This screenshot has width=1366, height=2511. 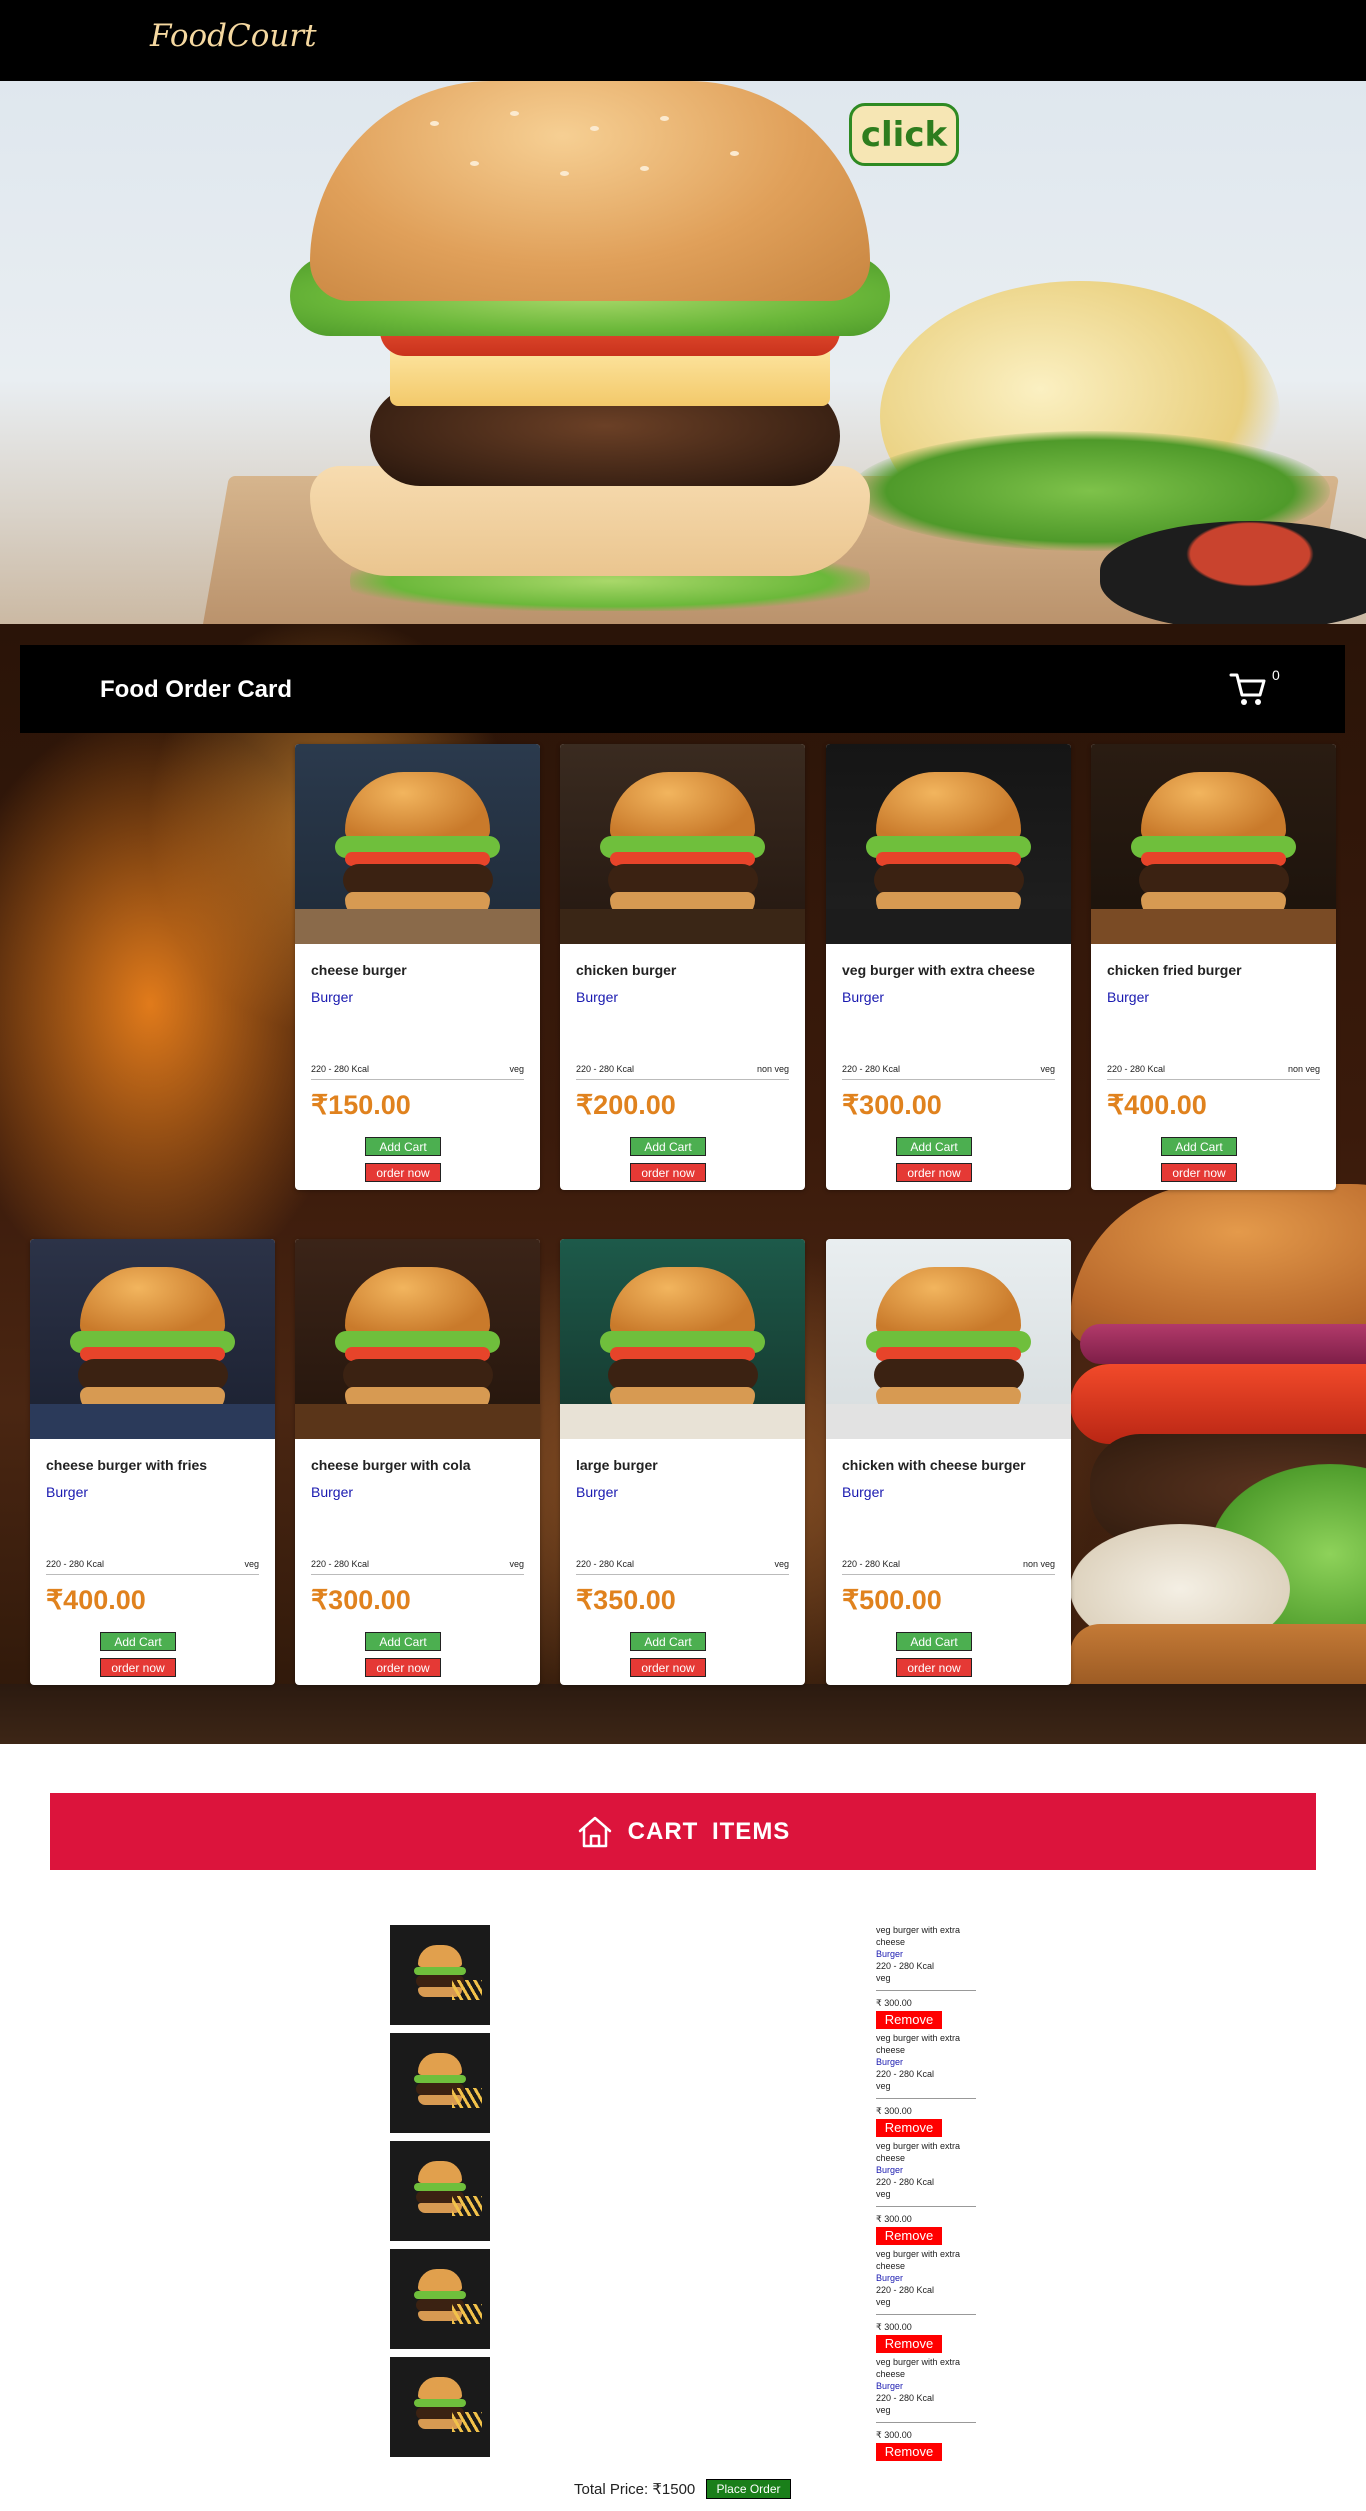 What do you see at coordinates (1248, 689) in the screenshot?
I see `cart-icon` at bounding box center [1248, 689].